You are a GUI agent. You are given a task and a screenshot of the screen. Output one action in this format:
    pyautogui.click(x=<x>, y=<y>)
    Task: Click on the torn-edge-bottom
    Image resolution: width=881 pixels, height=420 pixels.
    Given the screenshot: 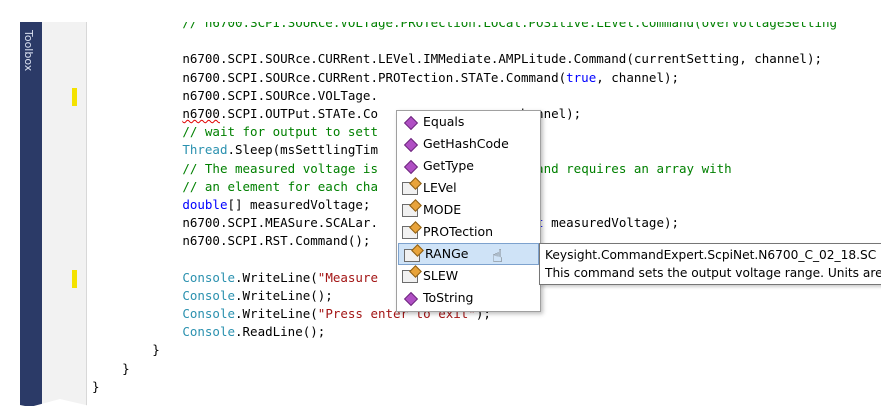 What is the action you would take?
    pyautogui.click(x=440, y=409)
    